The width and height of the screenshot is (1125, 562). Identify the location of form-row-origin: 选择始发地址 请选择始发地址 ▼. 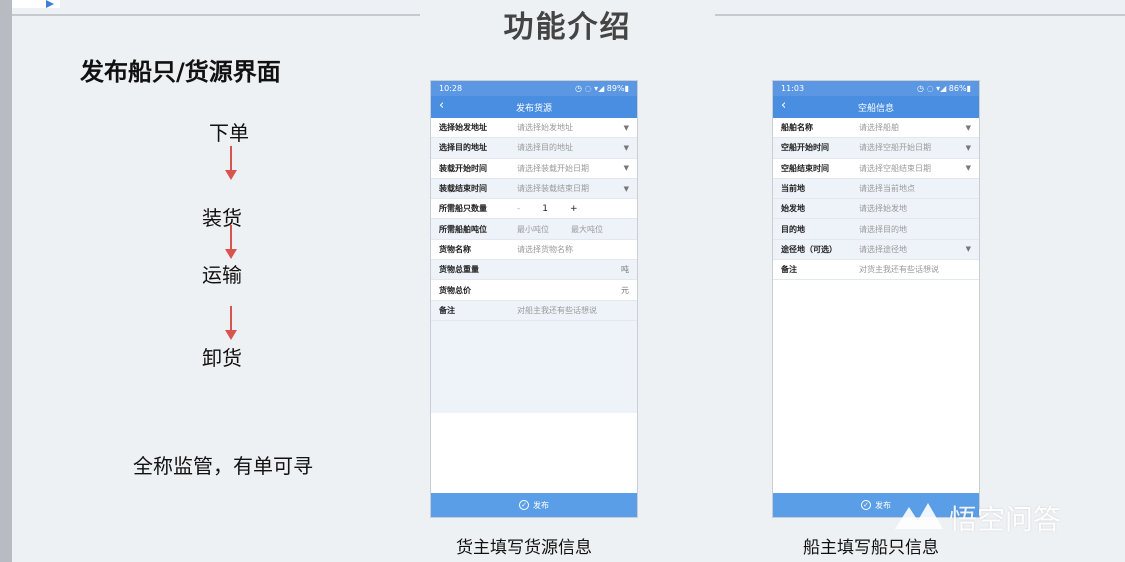
(534, 128).